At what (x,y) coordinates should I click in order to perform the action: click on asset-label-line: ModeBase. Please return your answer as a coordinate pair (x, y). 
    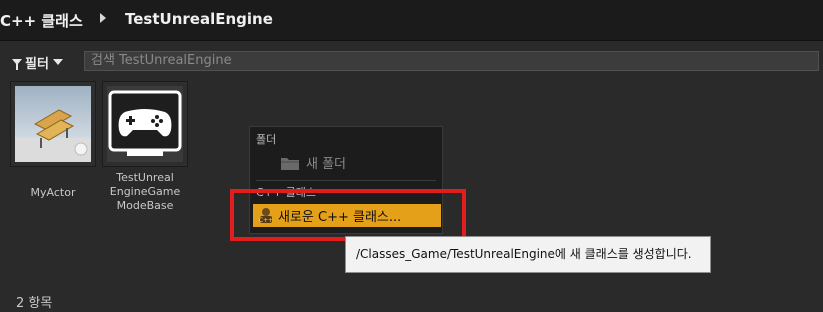
    Looking at the image, I should click on (145, 205).